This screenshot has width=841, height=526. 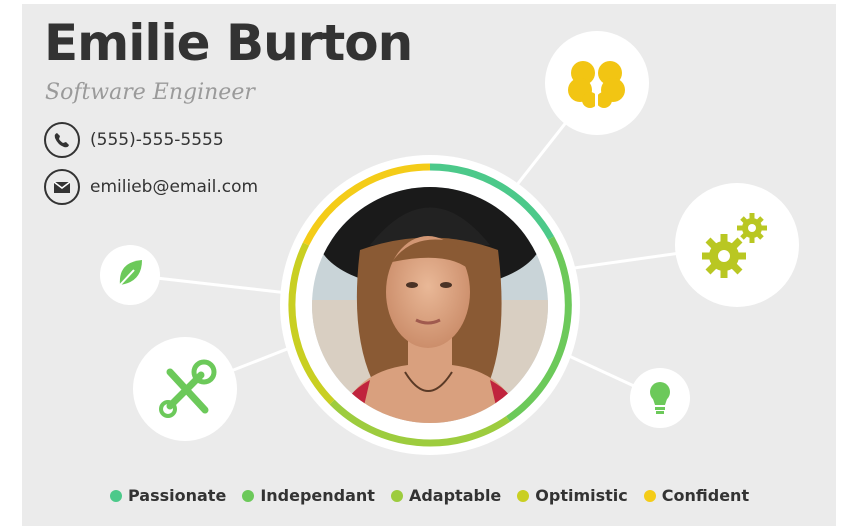 I want to click on legend-label: Confident, so click(x=705, y=495).